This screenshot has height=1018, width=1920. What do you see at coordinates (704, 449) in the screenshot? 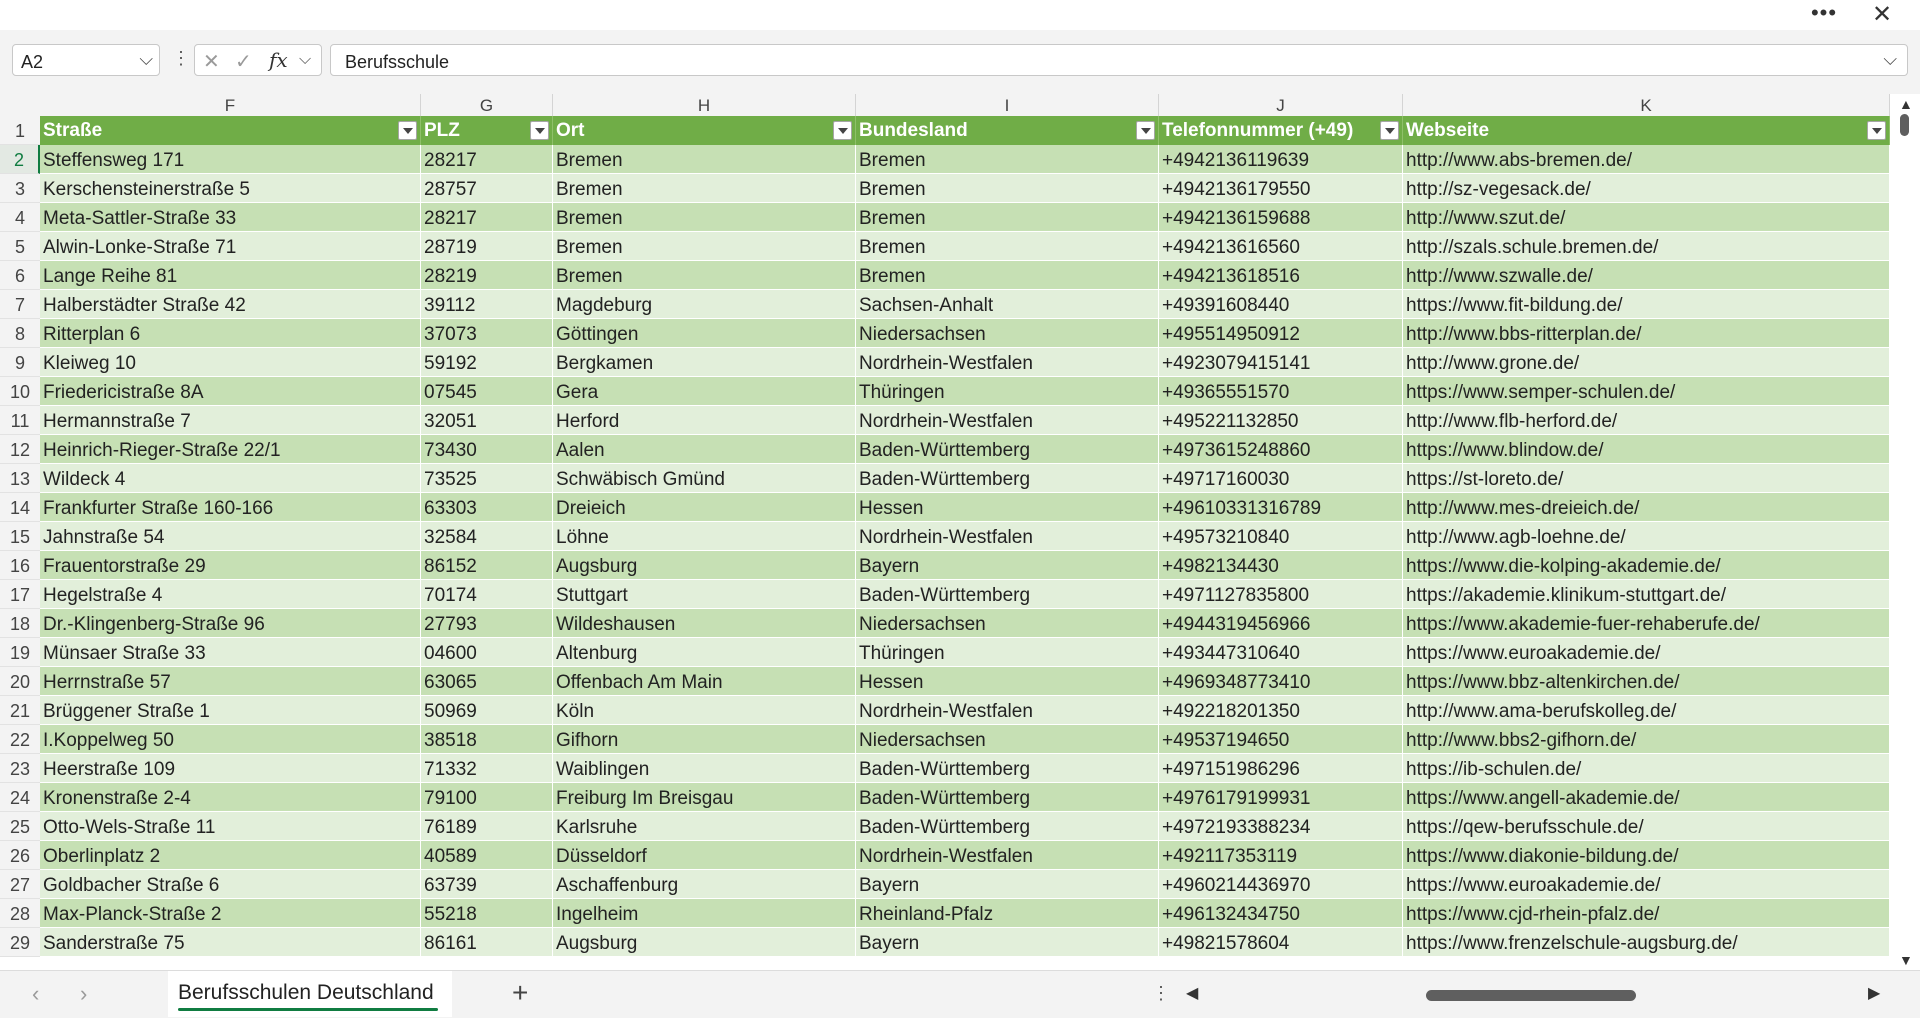
I see `table-cell: Aalen` at bounding box center [704, 449].